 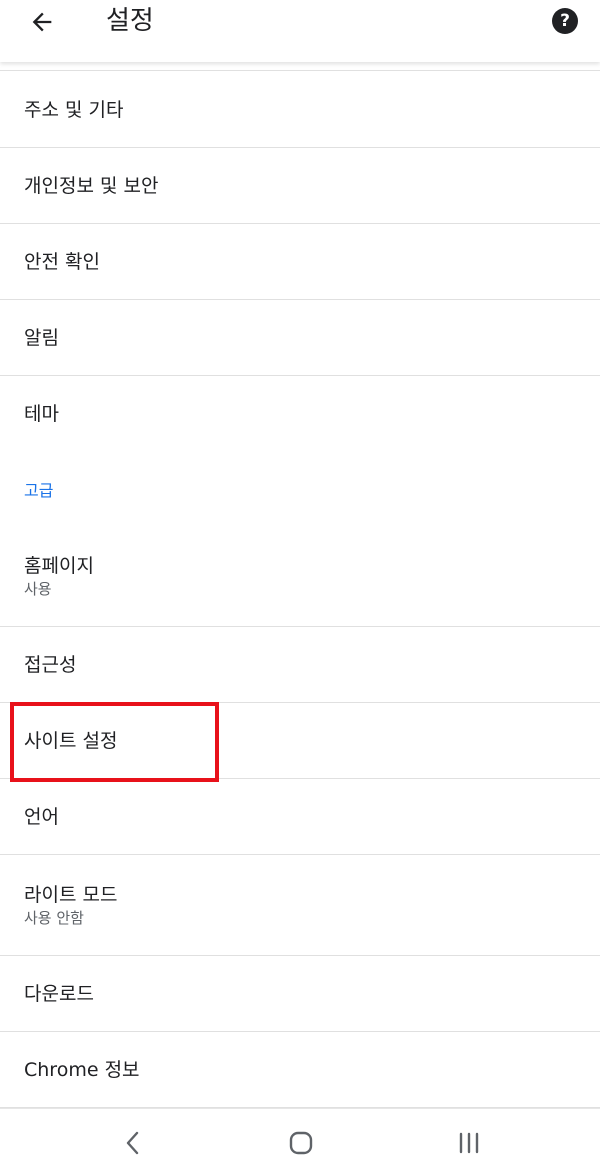 I want to click on item-label: 주소 및 기타, so click(x=74, y=109).